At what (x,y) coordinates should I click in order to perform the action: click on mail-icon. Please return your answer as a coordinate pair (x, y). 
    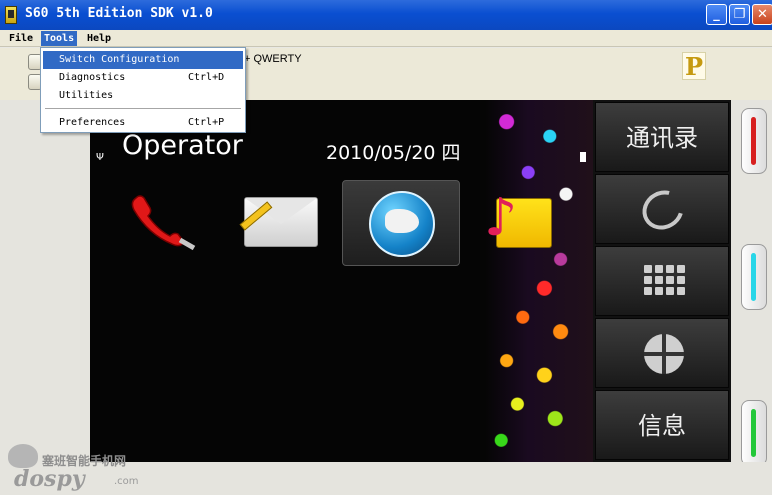
    Looking at the image, I should click on (281, 222).